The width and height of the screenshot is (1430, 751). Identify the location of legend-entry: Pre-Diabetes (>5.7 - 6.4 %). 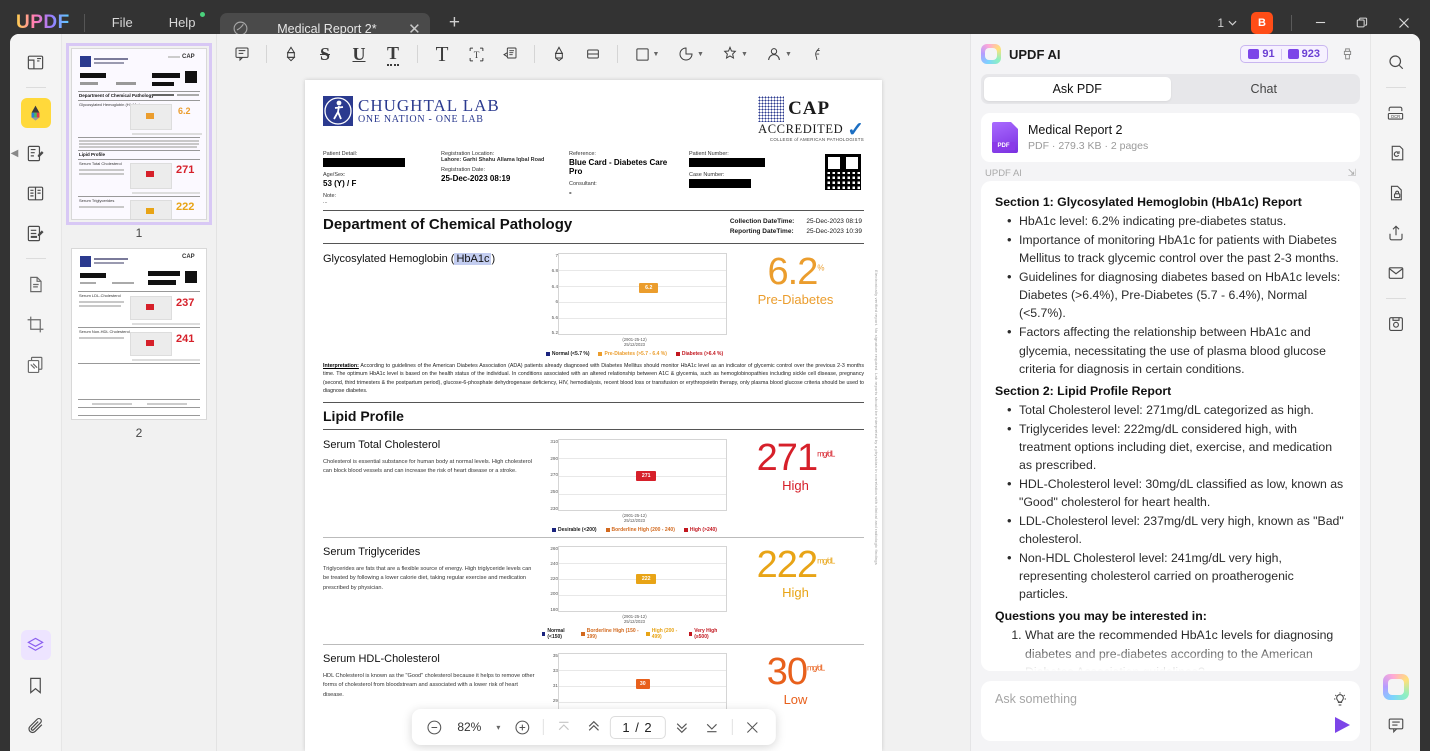
(632, 353).